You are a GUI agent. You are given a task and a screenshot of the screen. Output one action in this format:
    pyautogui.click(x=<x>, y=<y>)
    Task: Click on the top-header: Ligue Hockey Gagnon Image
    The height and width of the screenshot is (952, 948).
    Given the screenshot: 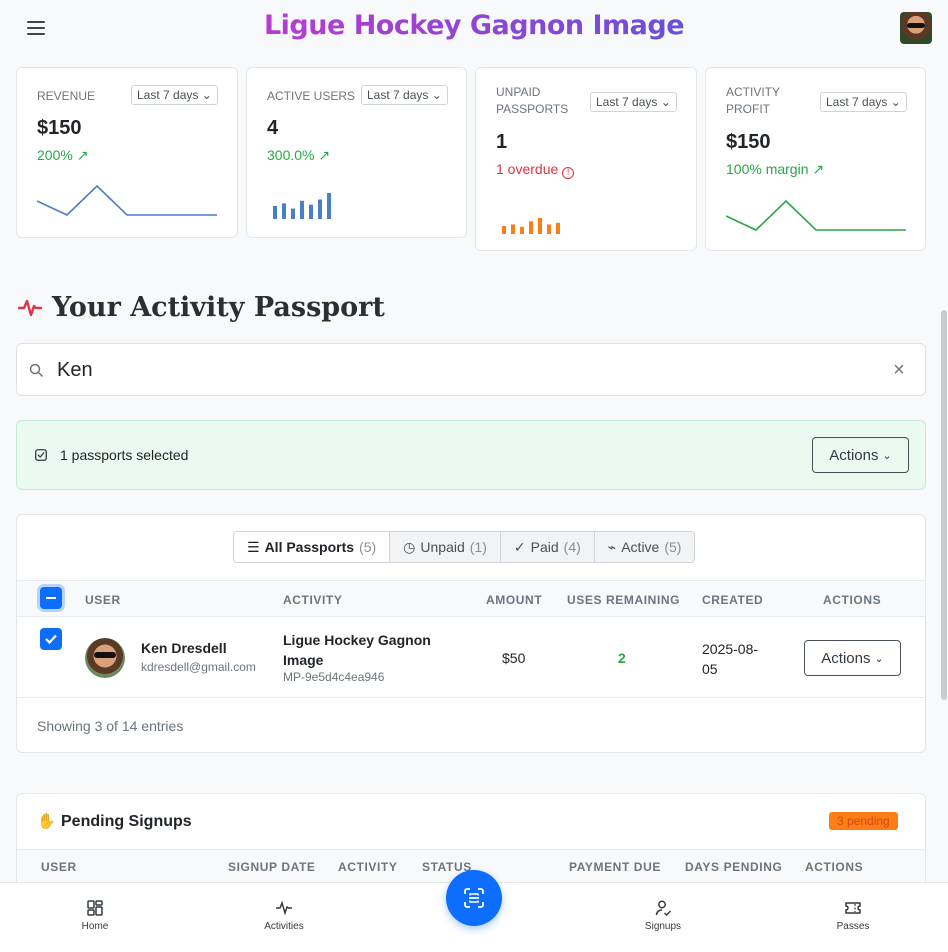 What is the action you would take?
    pyautogui.click(x=474, y=28)
    